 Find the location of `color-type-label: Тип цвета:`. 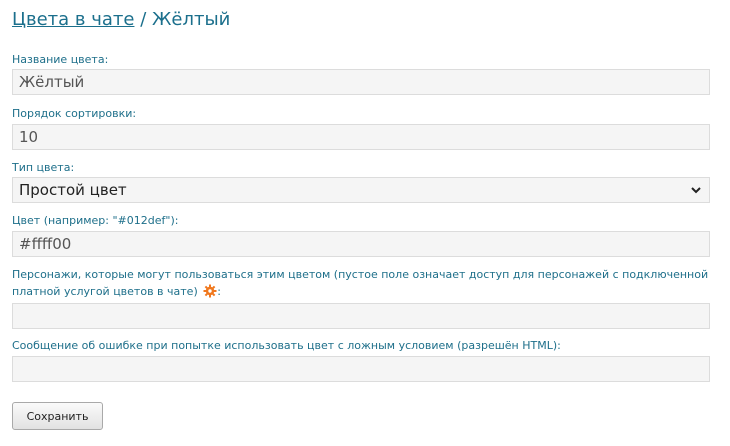

color-type-label: Тип цвета: is located at coordinates (43, 167).